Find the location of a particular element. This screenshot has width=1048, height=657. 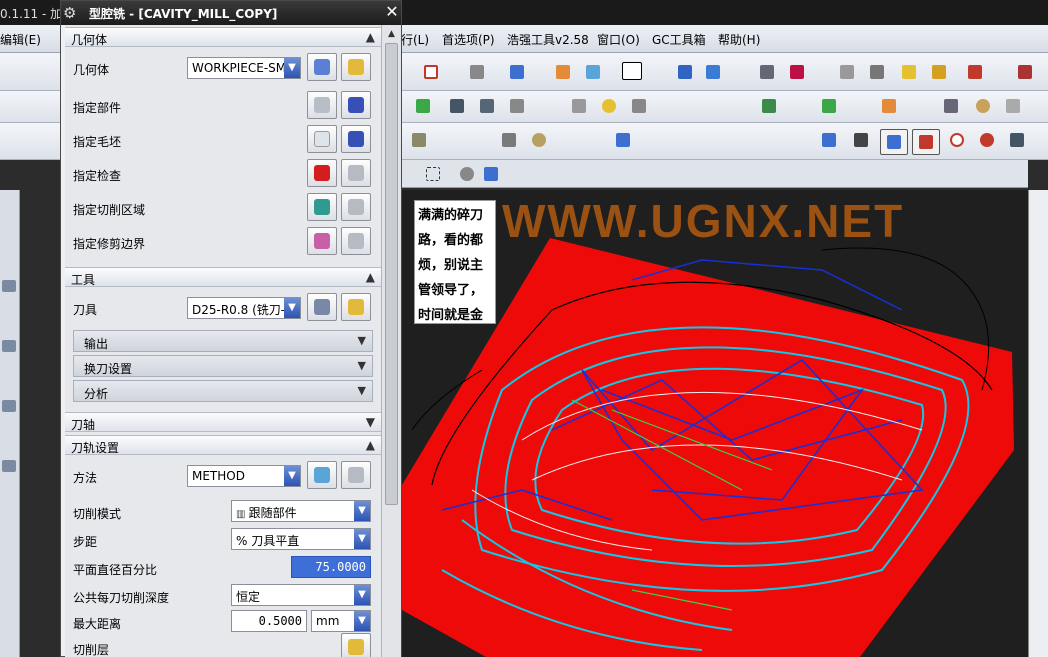

bolt-icon is located at coordinates (423, 106).